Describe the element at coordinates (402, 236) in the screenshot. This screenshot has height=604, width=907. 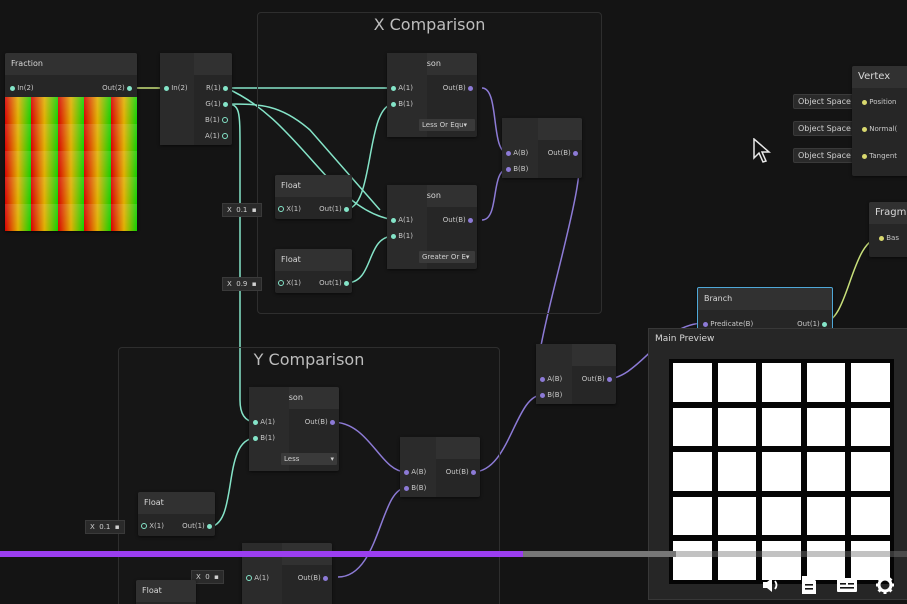
I see `comparison-x2-b-port: B(1)` at that location.